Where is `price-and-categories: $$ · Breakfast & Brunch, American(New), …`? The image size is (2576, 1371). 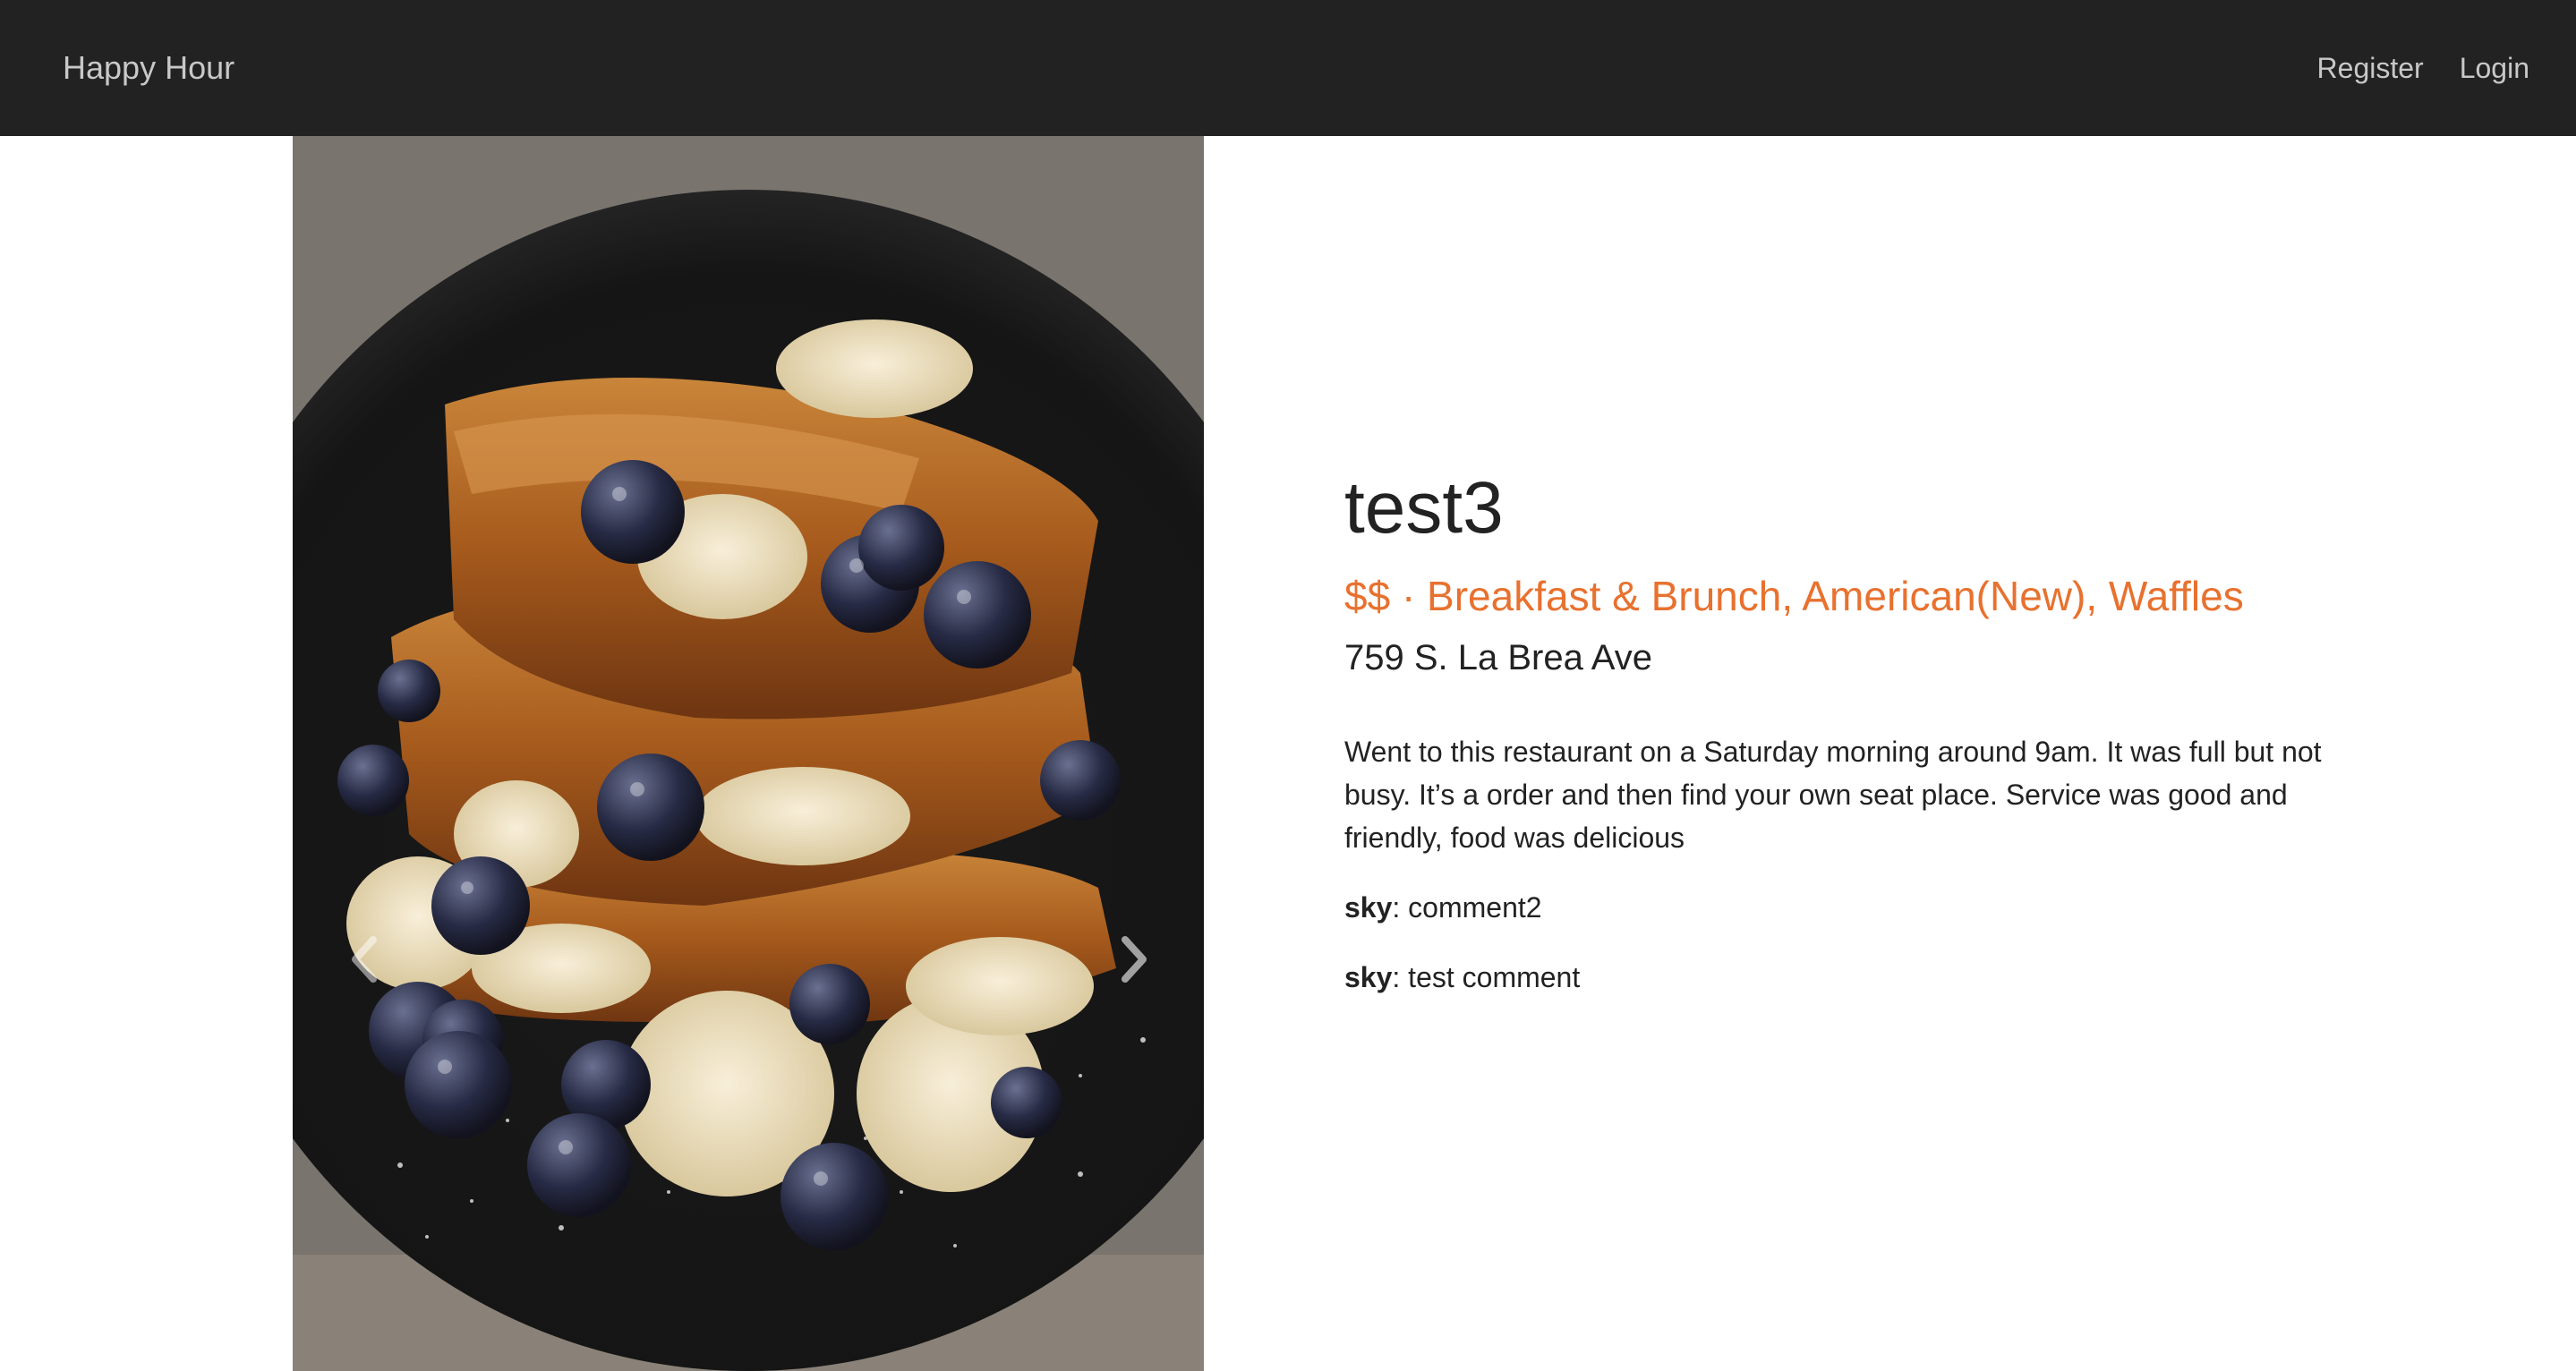 price-and-categories: $$ · Breakfast & Brunch, American(New), … is located at coordinates (1794, 596).